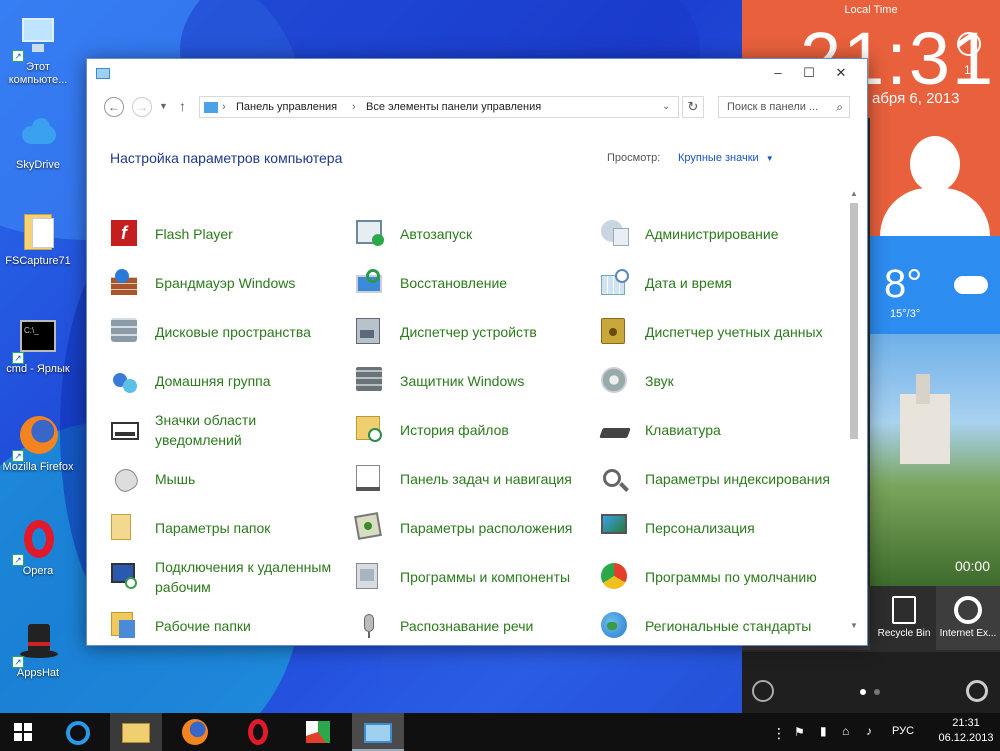 The width and height of the screenshot is (1000, 751). What do you see at coordinates (935, 285) in the screenshot?
I see `weather-tile: 8° 15°/3°` at bounding box center [935, 285].